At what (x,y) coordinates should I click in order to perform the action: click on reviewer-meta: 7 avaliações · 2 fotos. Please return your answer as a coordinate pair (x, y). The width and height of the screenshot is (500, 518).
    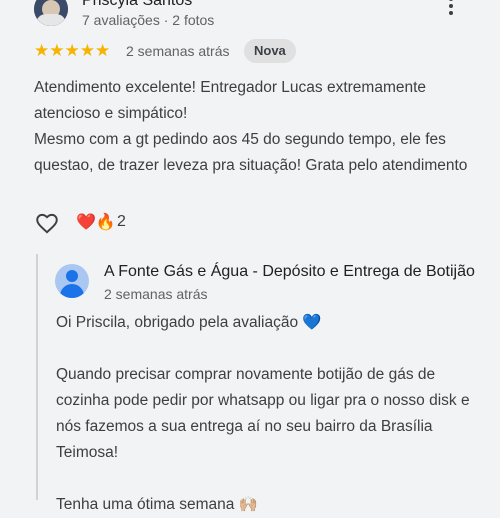
    Looking at the image, I should click on (148, 20).